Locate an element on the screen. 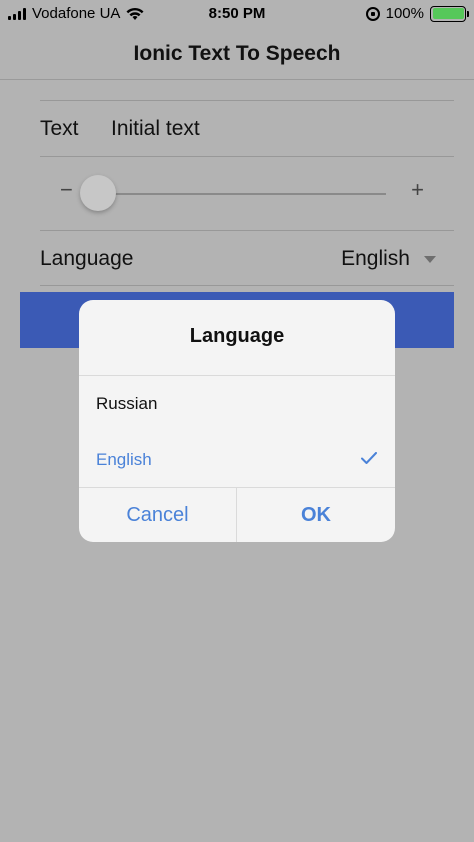 The image size is (474, 842). language-select-value: English is located at coordinates (375, 259).